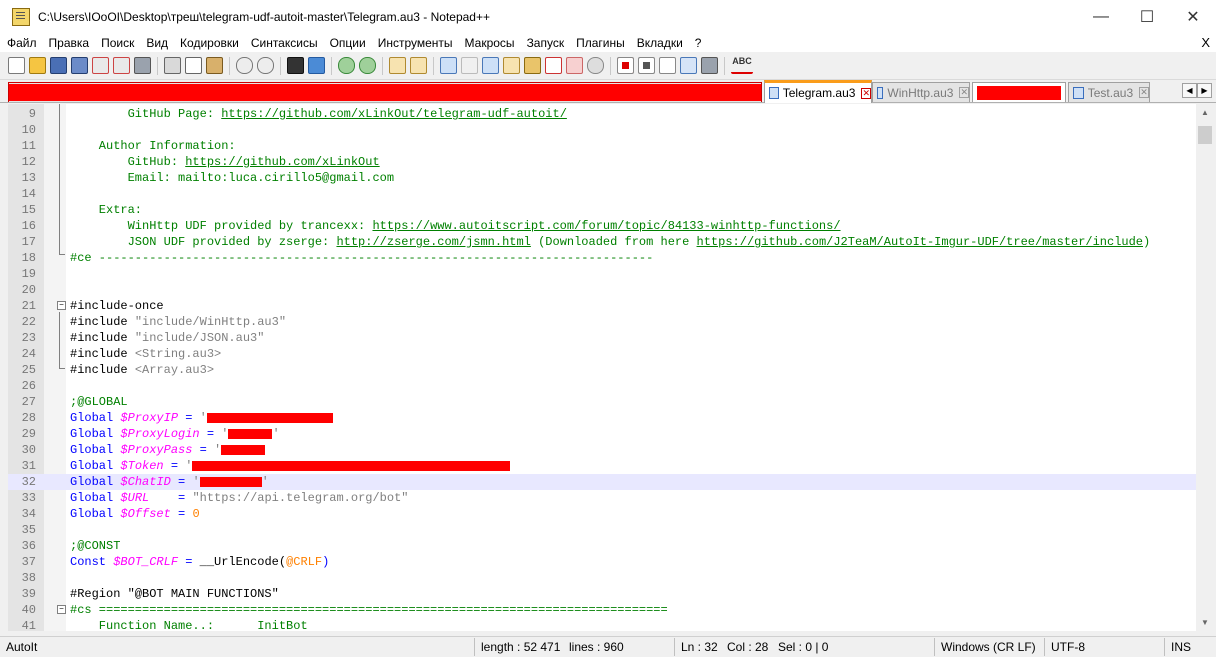  What do you see at coordinates (1205, 622) in the screenshot?
I see `scroll-down-icon: ▼` at bounding box center [1205, 622].